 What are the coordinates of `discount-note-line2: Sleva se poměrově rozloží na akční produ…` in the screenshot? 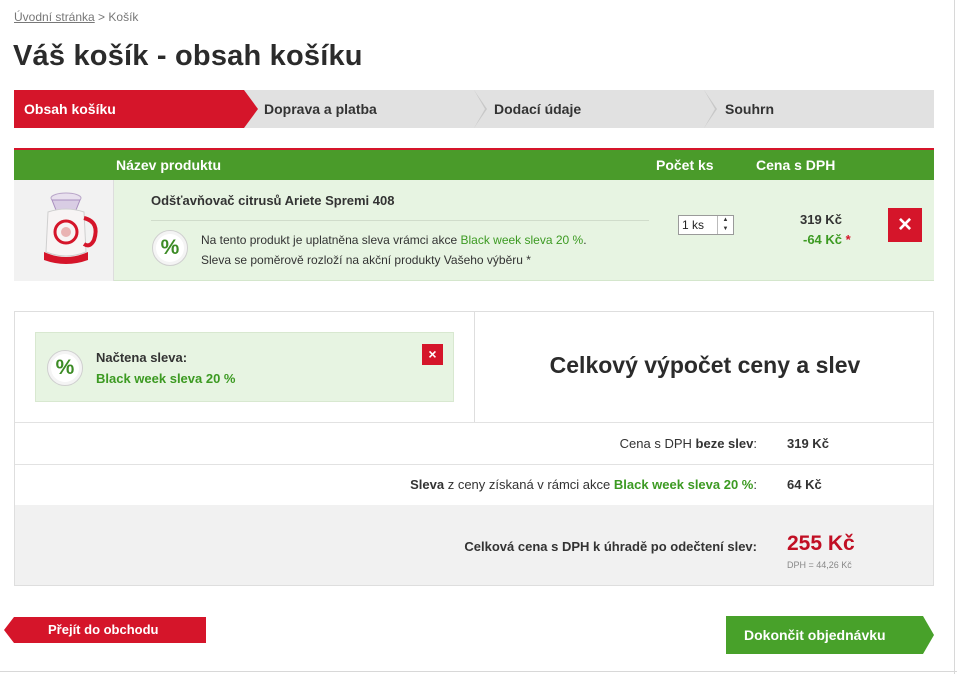 It's located at (366, 260).